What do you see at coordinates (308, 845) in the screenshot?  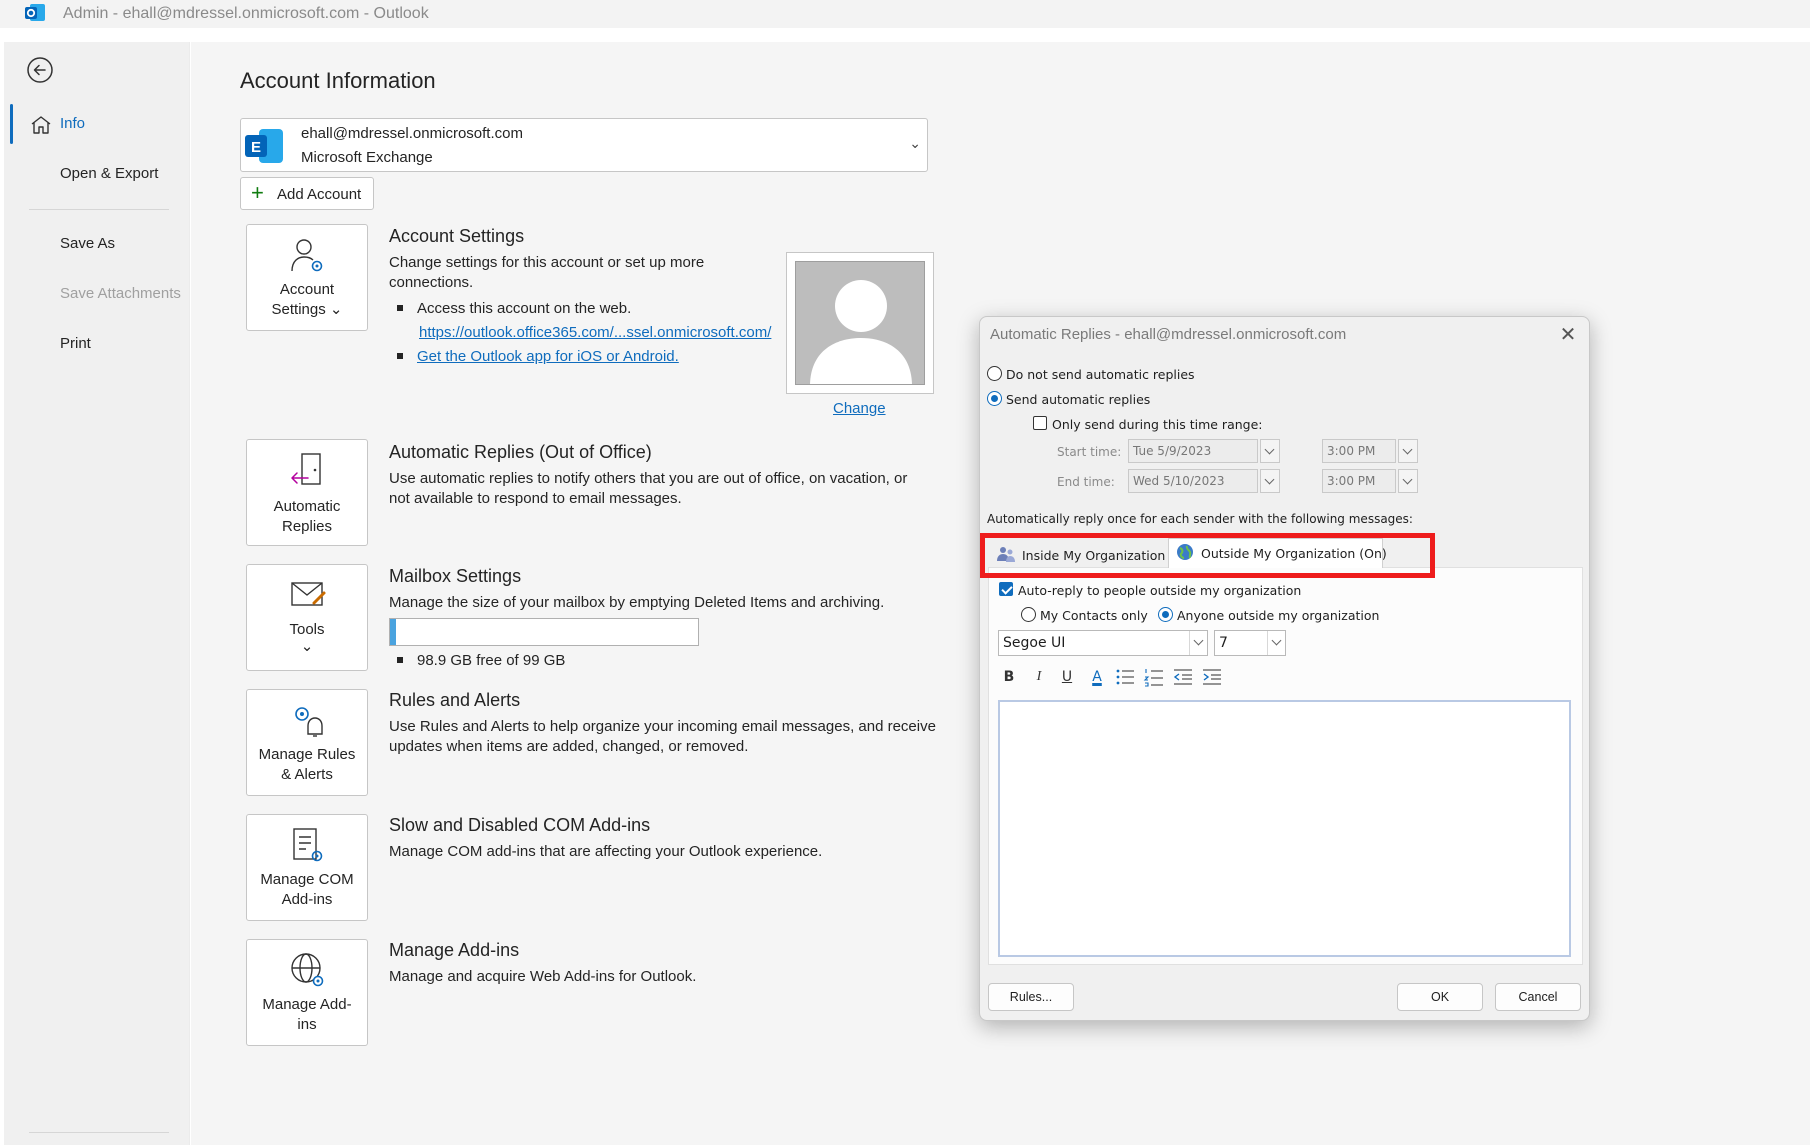 I see `com-addins-icon` at bounding box center [308, 845].